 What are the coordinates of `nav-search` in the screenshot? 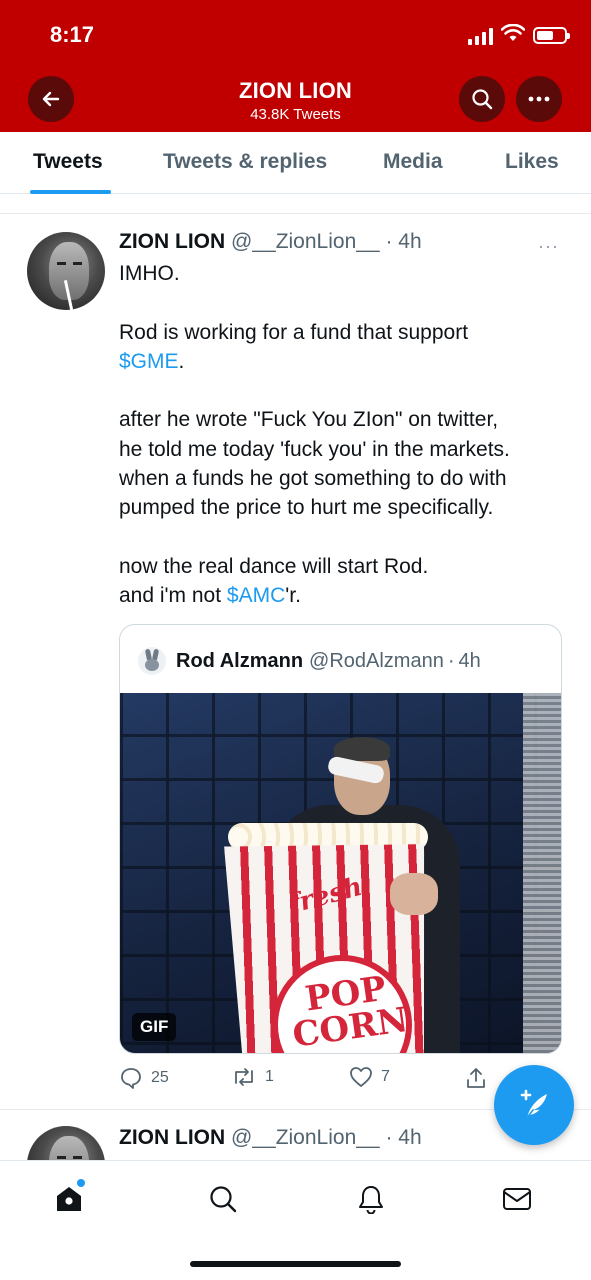 It's located at (223, 1199).